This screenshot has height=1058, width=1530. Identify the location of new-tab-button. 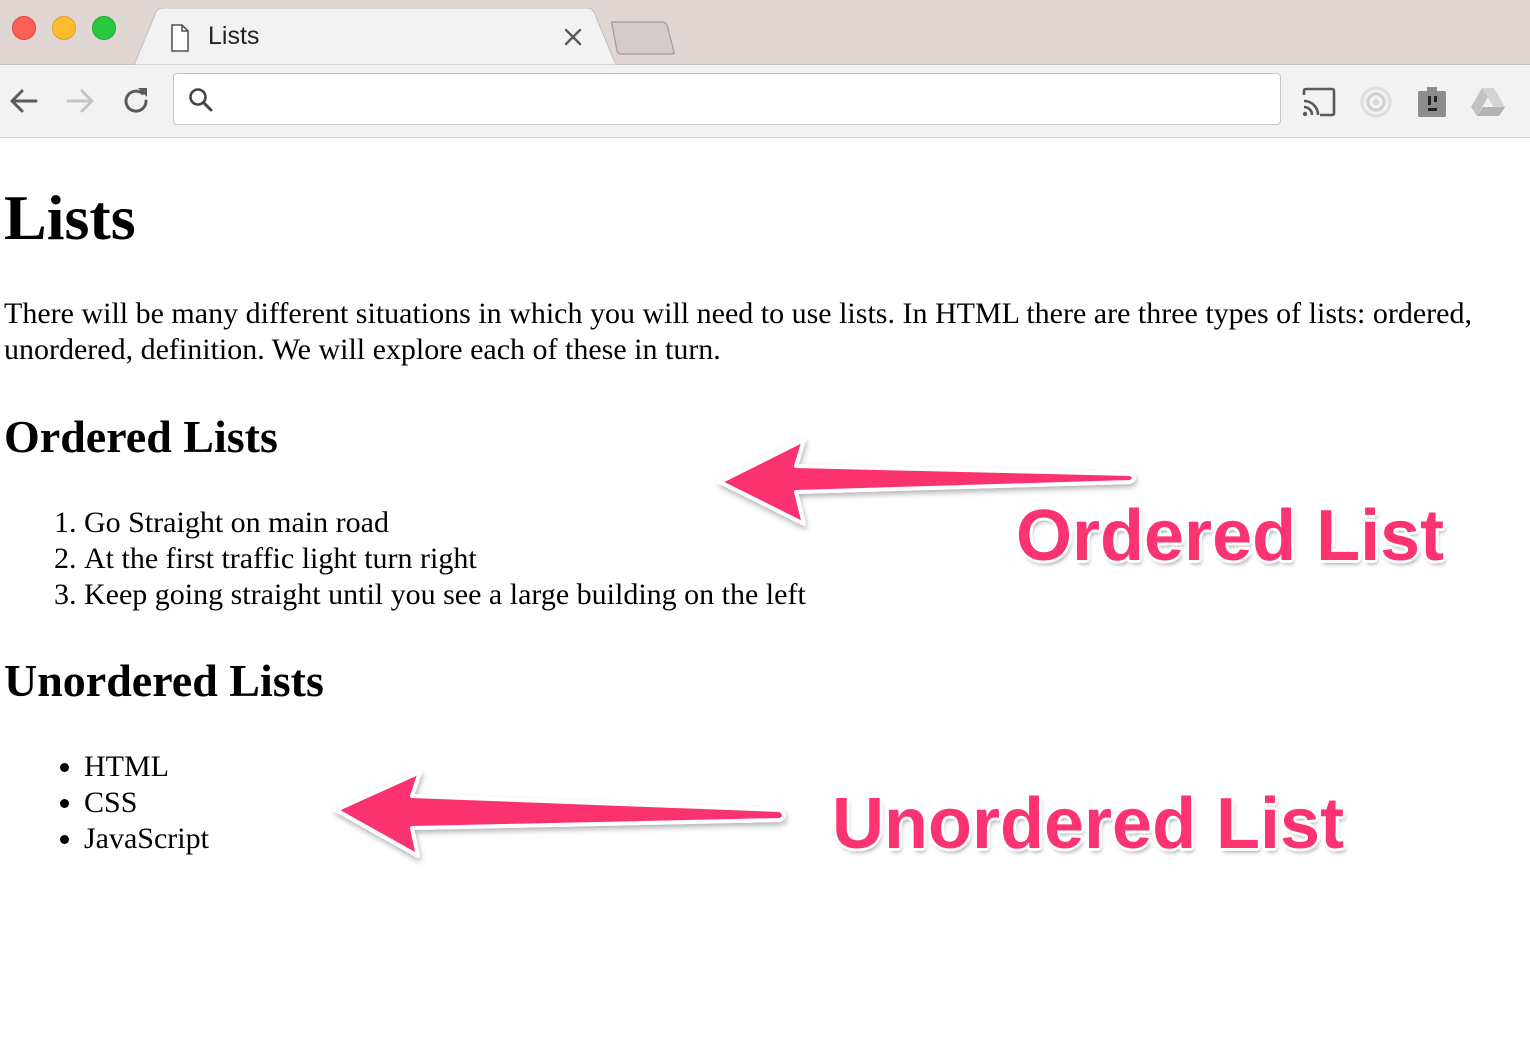
(642, 38).